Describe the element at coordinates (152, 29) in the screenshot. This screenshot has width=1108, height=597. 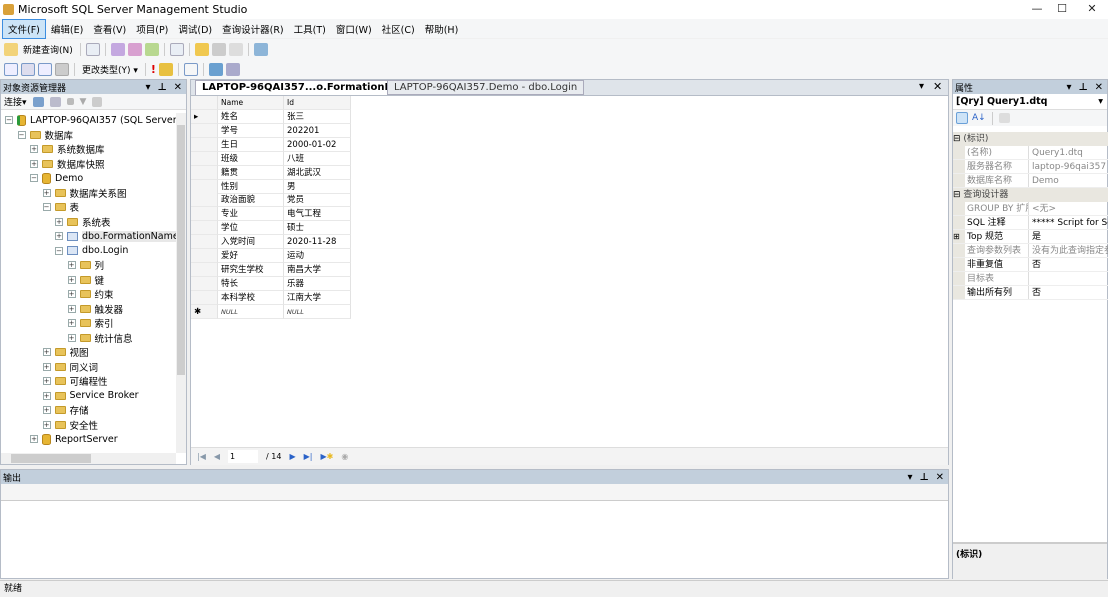
I see `menu-item: 项目(P)` at that location.